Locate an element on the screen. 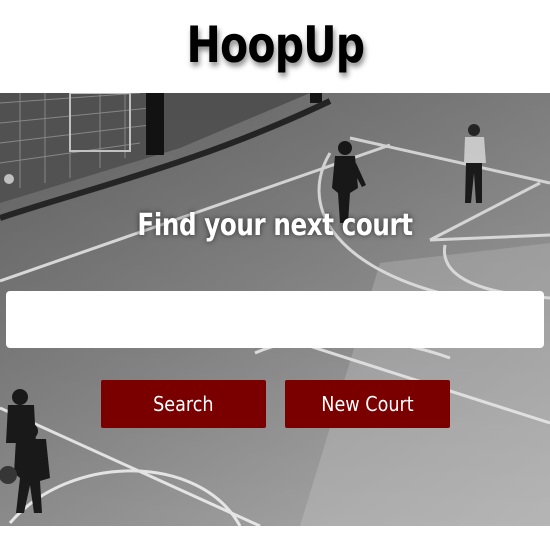 The height and width of the screenshot is (550, 550). court-search-input is located at coordinates (275, 319).